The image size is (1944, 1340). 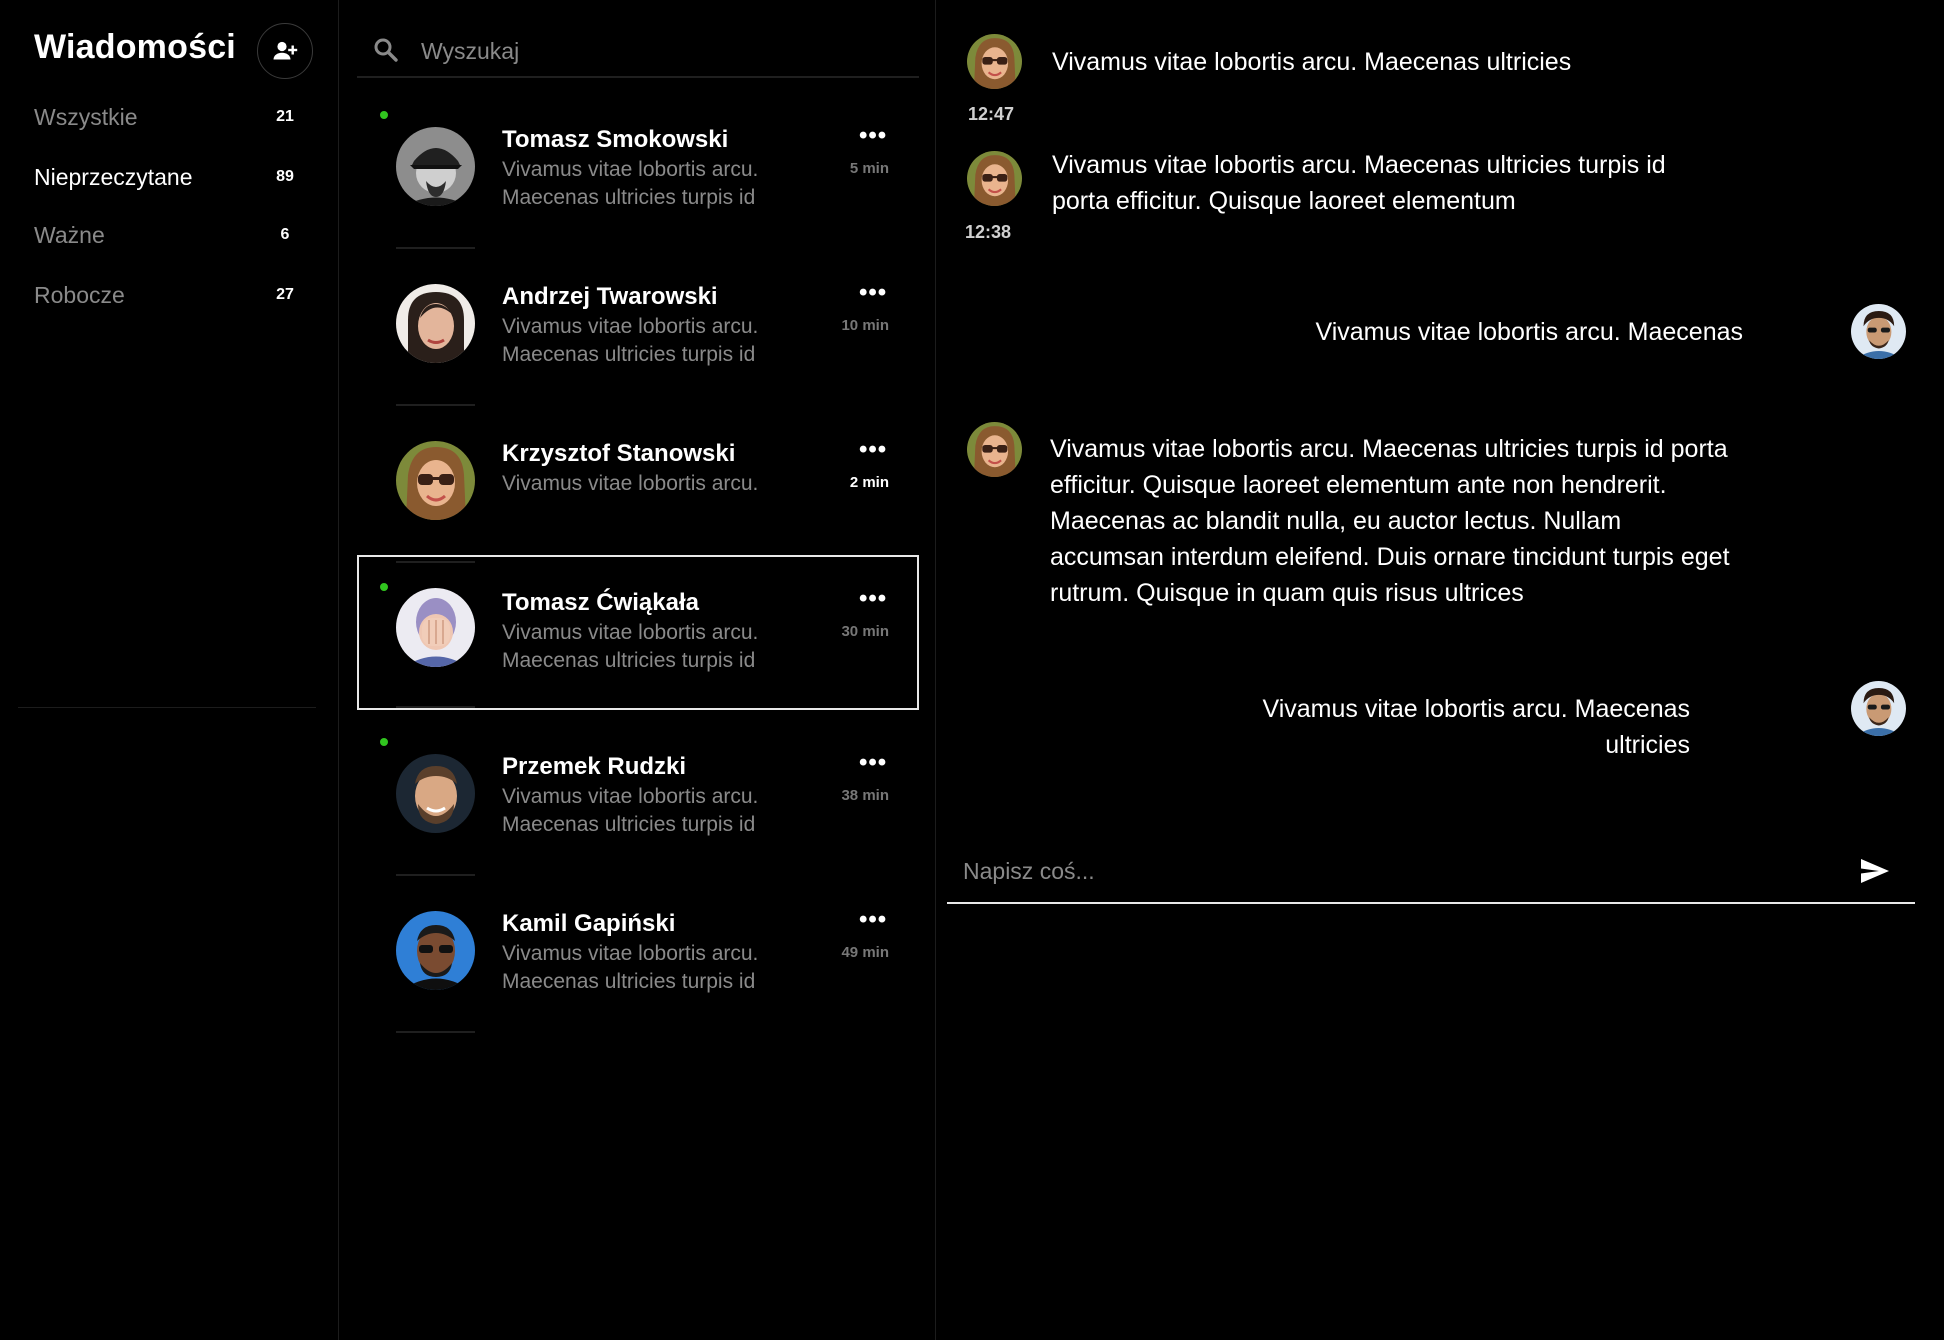 I want to click on folder-count: 21, so click(x=285, y=116).